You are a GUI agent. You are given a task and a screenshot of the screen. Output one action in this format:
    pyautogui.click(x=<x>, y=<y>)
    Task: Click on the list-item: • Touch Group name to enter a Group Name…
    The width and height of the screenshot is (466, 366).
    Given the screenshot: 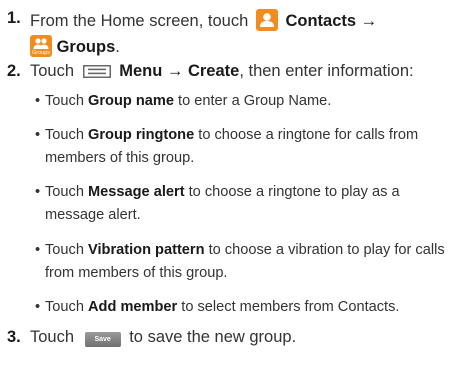 What is the action you would take?
    pyautogui.click(x=183, y=101)
    